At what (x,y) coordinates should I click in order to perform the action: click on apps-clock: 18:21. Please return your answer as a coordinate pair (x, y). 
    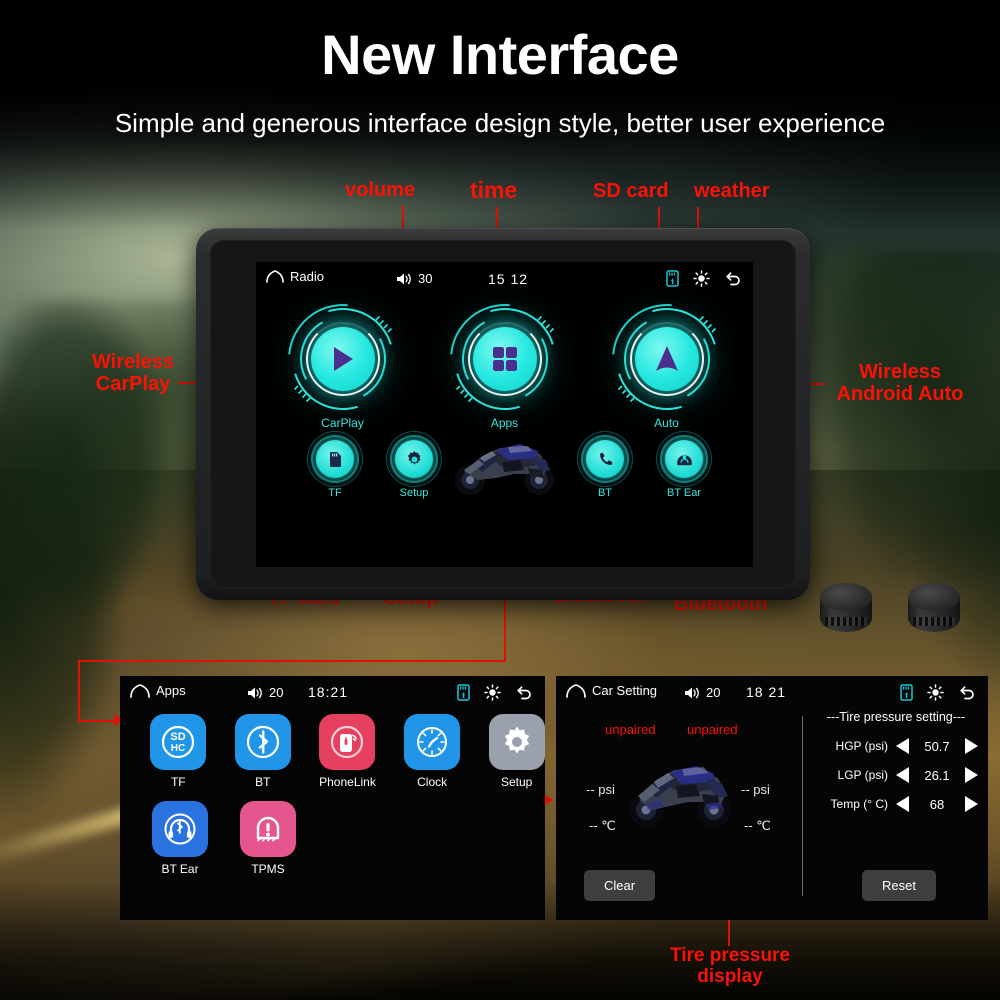
    Looking at the image, I should click on (328, 692).